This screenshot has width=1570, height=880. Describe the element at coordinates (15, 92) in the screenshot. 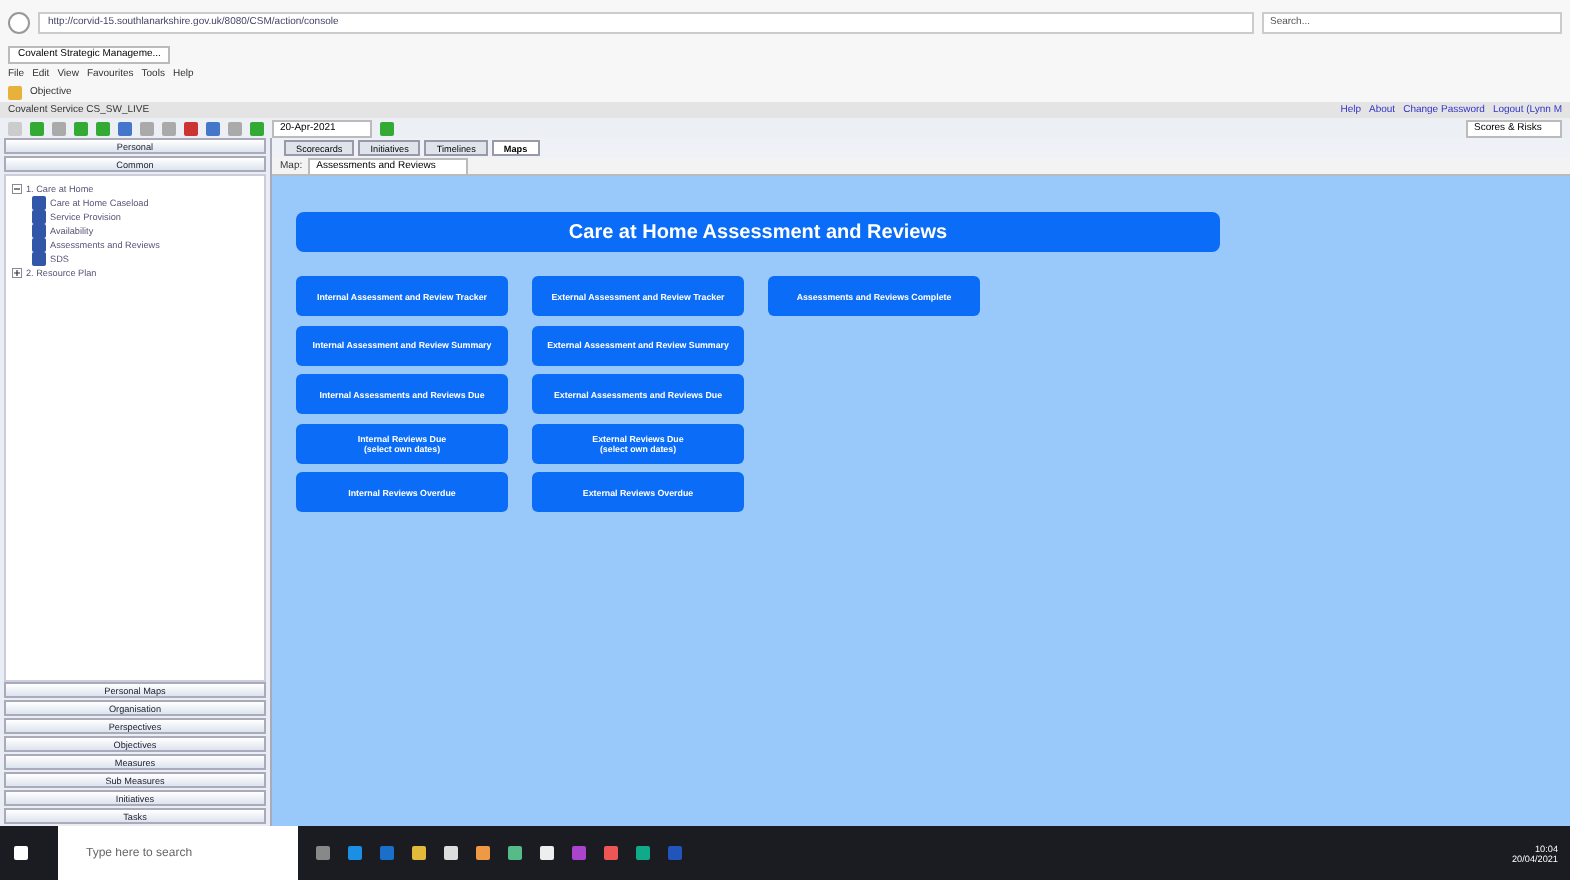

I see `favourite-icon` at that location.